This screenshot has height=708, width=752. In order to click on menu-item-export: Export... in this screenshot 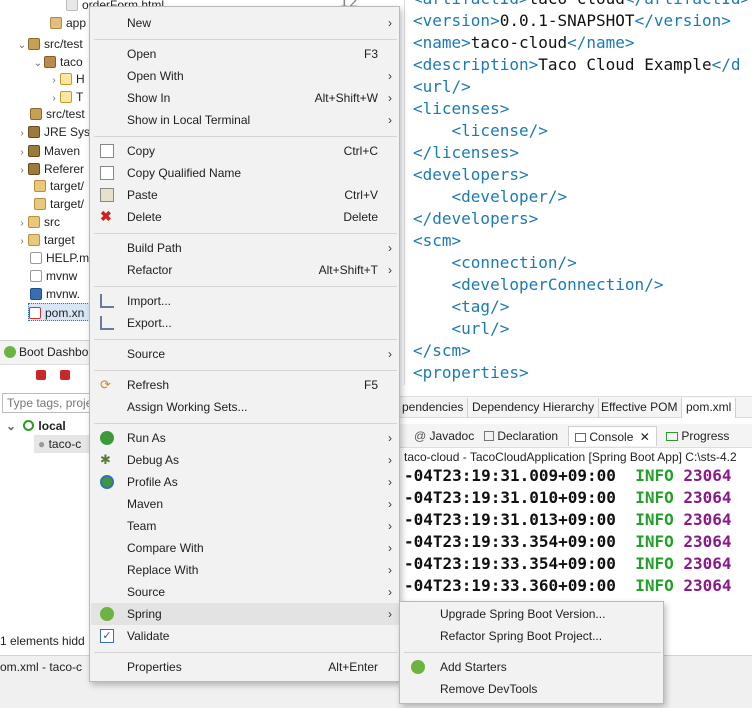, I will do `click(245, 323)`.